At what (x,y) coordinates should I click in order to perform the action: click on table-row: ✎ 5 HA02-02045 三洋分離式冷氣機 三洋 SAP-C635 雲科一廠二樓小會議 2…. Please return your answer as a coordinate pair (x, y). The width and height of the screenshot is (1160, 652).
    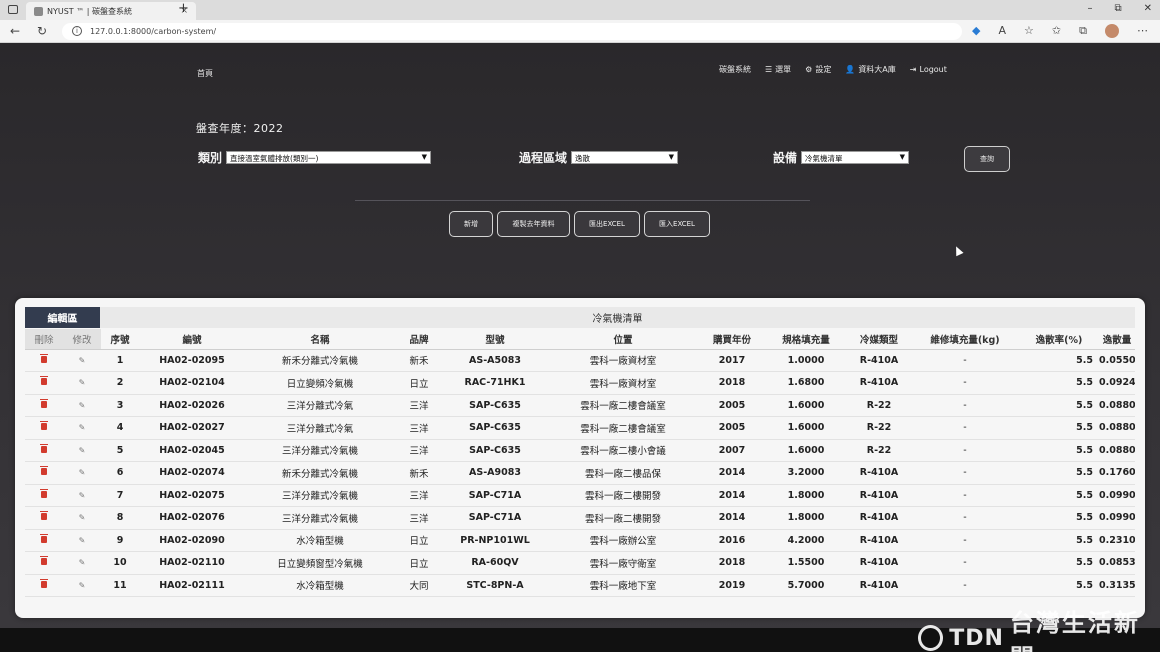
    Looking at the image, I should click on (580, 450).